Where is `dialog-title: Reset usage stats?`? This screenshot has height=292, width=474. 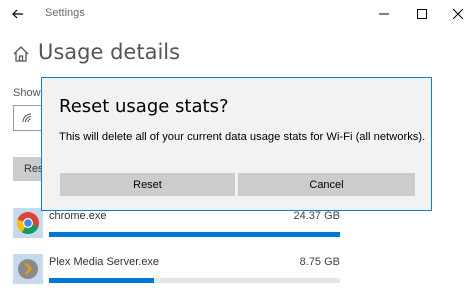
dialog-title: Reset usage stats? is located at coordinates (144, 106).